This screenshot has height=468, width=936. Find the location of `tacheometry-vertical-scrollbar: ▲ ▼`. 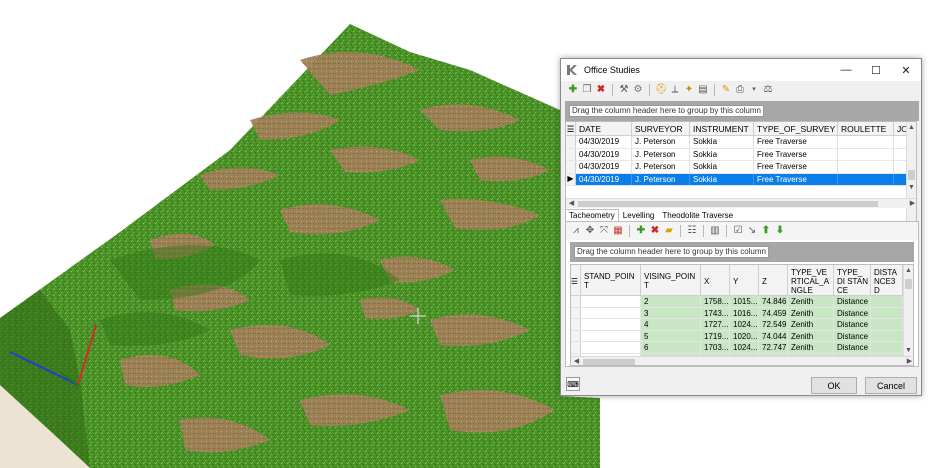

tacheometry-vertical-scrollbar: ▲ ▼ is located at coordinates (908, 311).